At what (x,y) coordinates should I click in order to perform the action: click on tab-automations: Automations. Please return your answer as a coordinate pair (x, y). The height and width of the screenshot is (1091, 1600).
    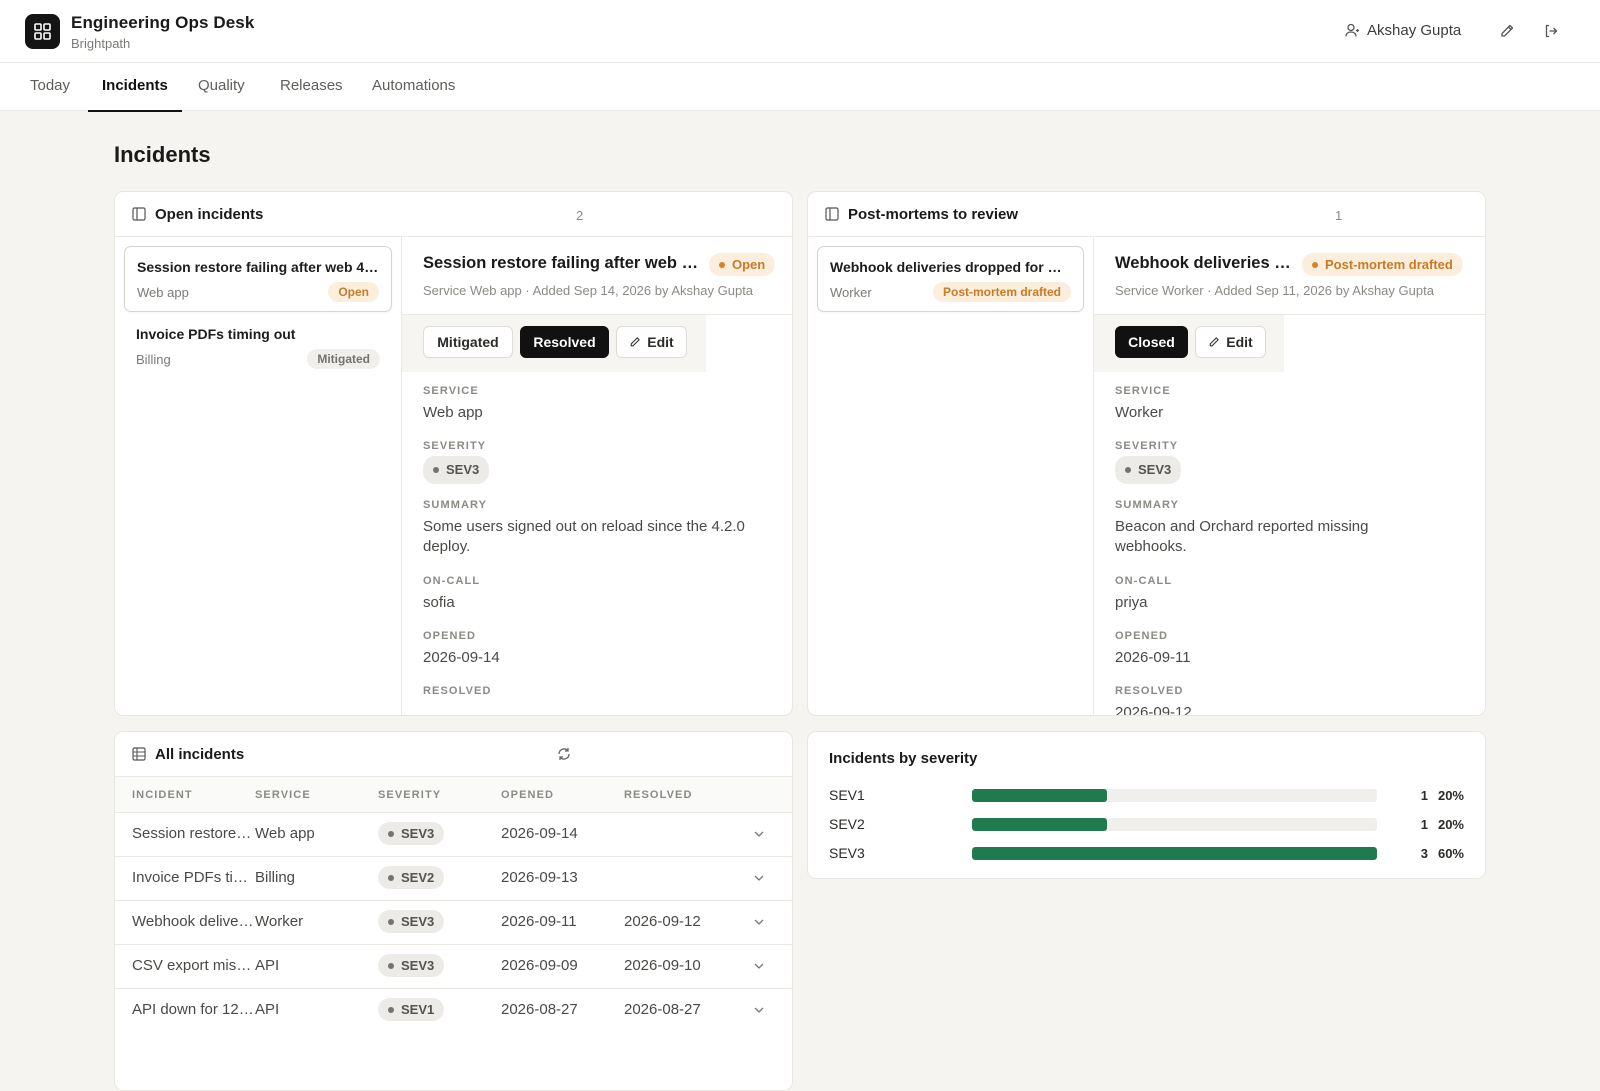
    Looking at the image, I should click on (413, 87).